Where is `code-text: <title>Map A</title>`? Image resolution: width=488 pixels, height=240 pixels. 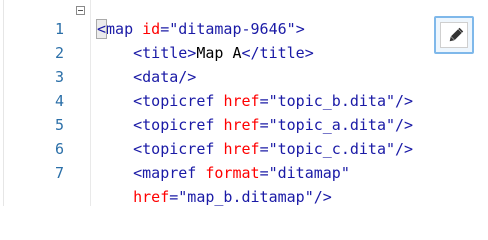 code-text: <title>Map A</title> is located at coordinates (205, 53).